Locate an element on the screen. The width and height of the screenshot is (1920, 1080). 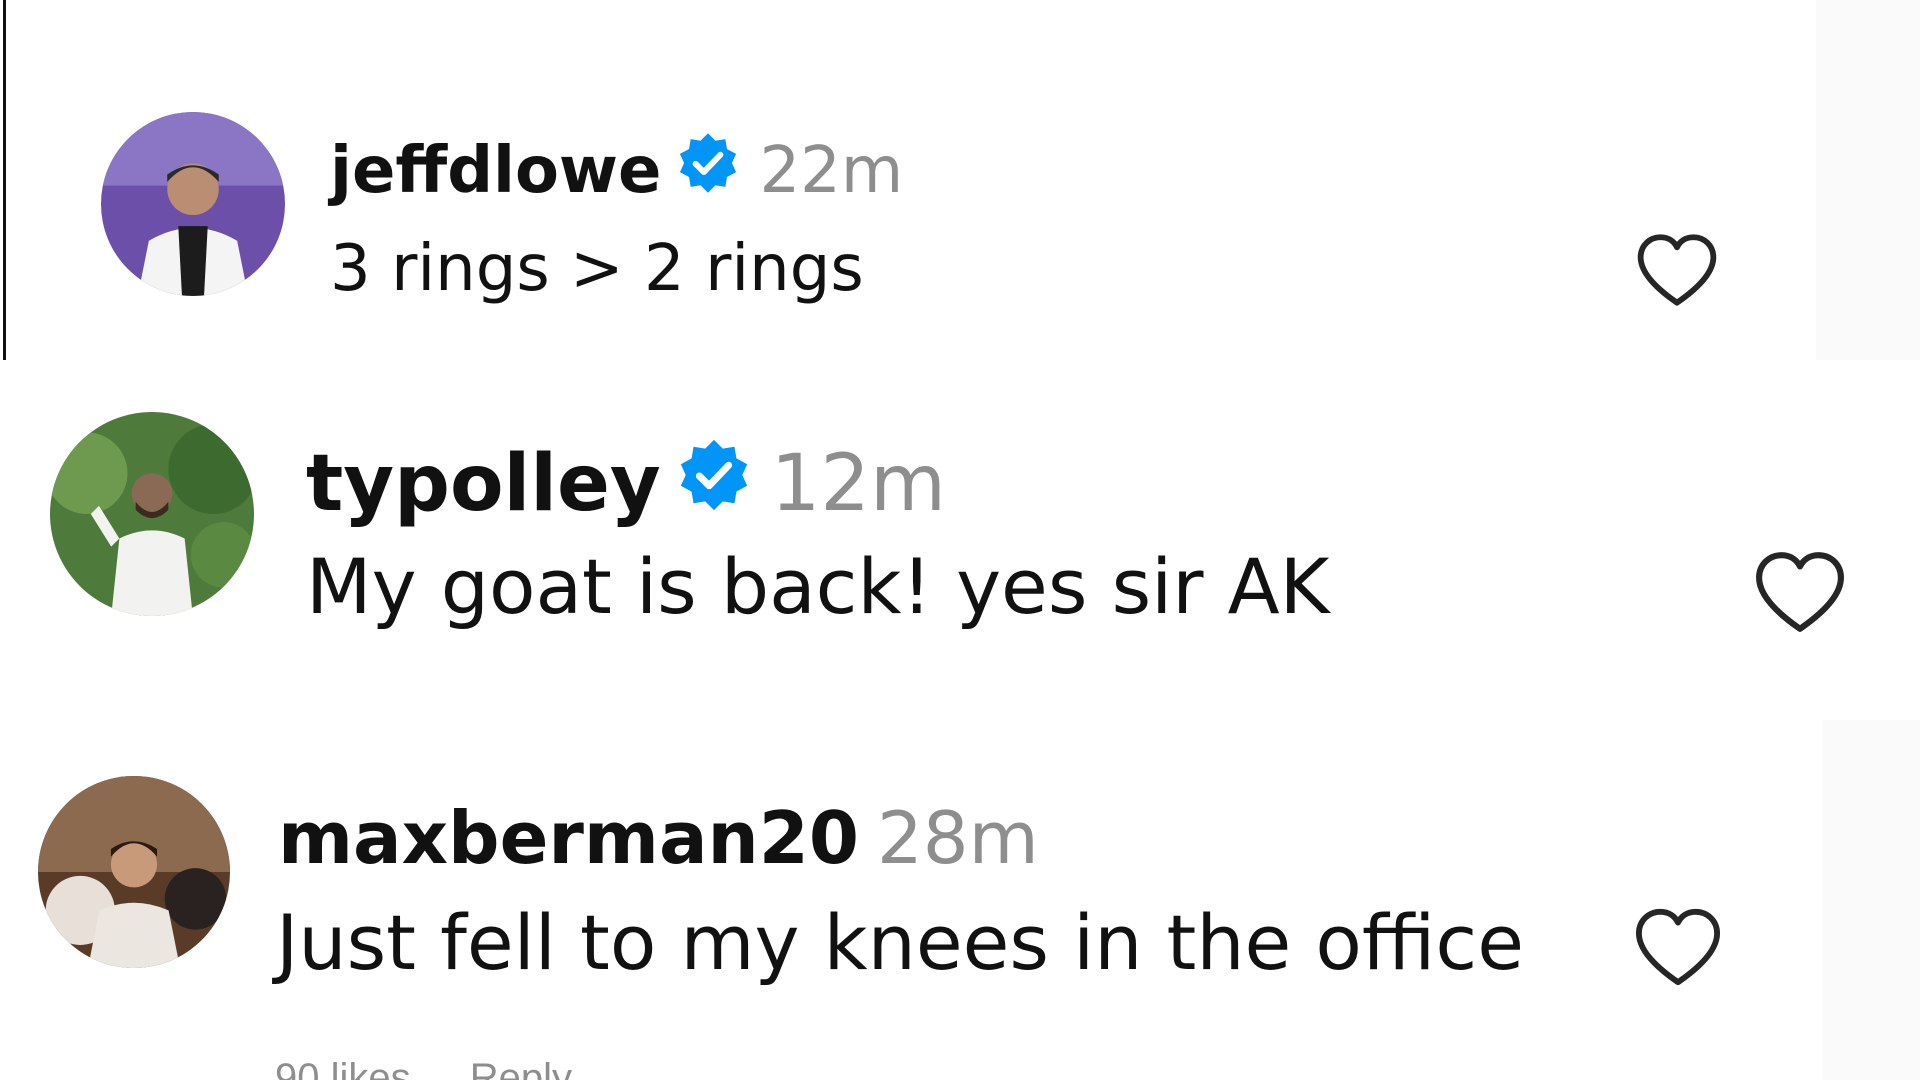
comment-timestamp: 12m is located at coordinates (858, 484).